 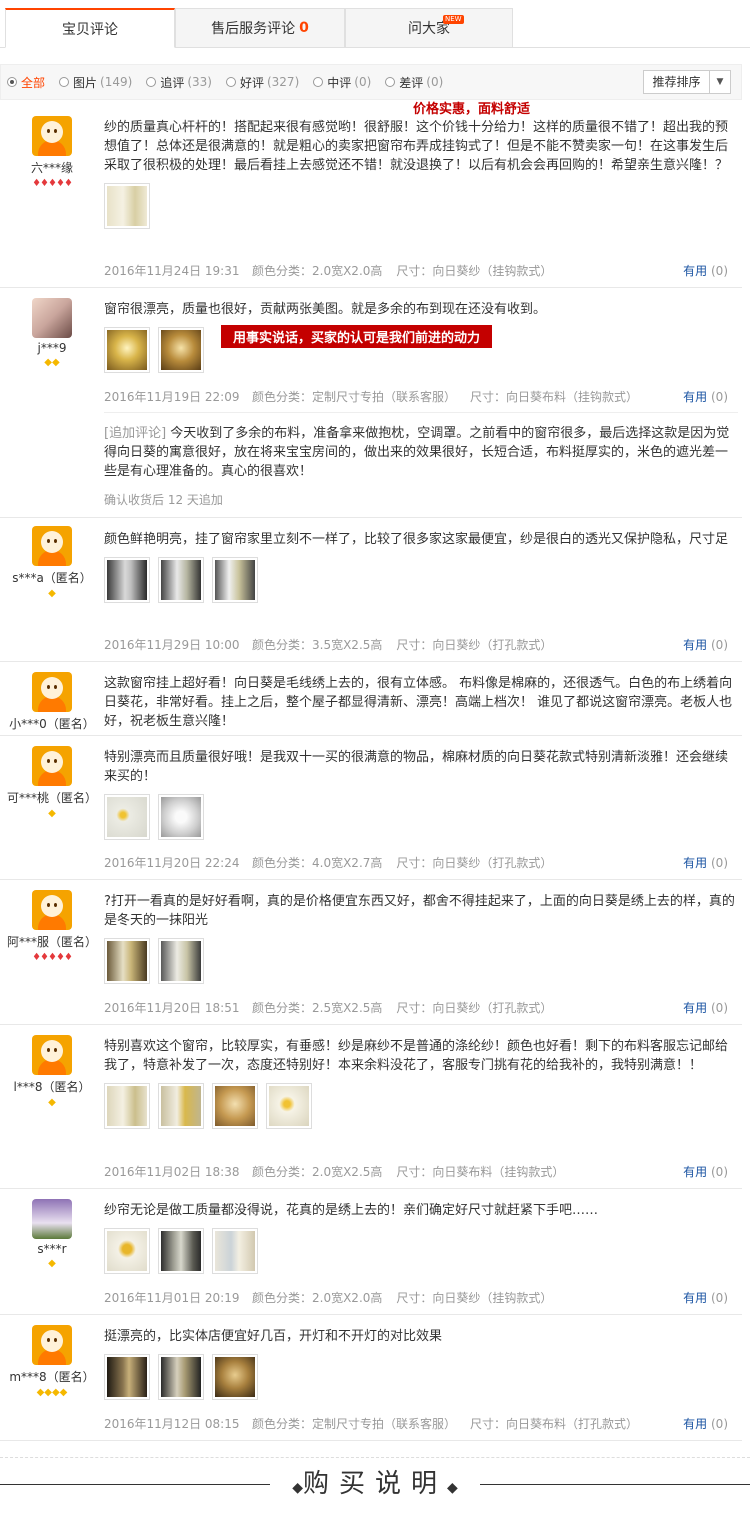 What do you see at coordinates (317, 645) in the screenshot?
I see `review-sku-color: 颜色分类：3.5宽X2.5高` at bounding box center [317, 645].